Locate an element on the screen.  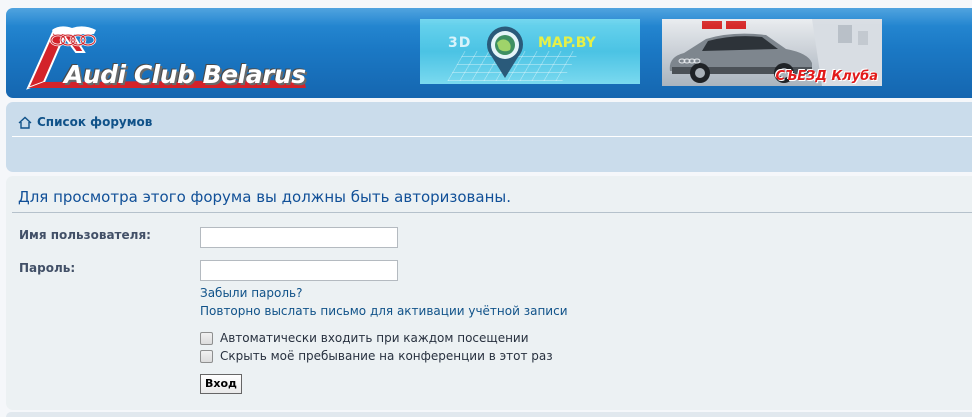
autologin-checkbox is located at coordinates (206, 338).